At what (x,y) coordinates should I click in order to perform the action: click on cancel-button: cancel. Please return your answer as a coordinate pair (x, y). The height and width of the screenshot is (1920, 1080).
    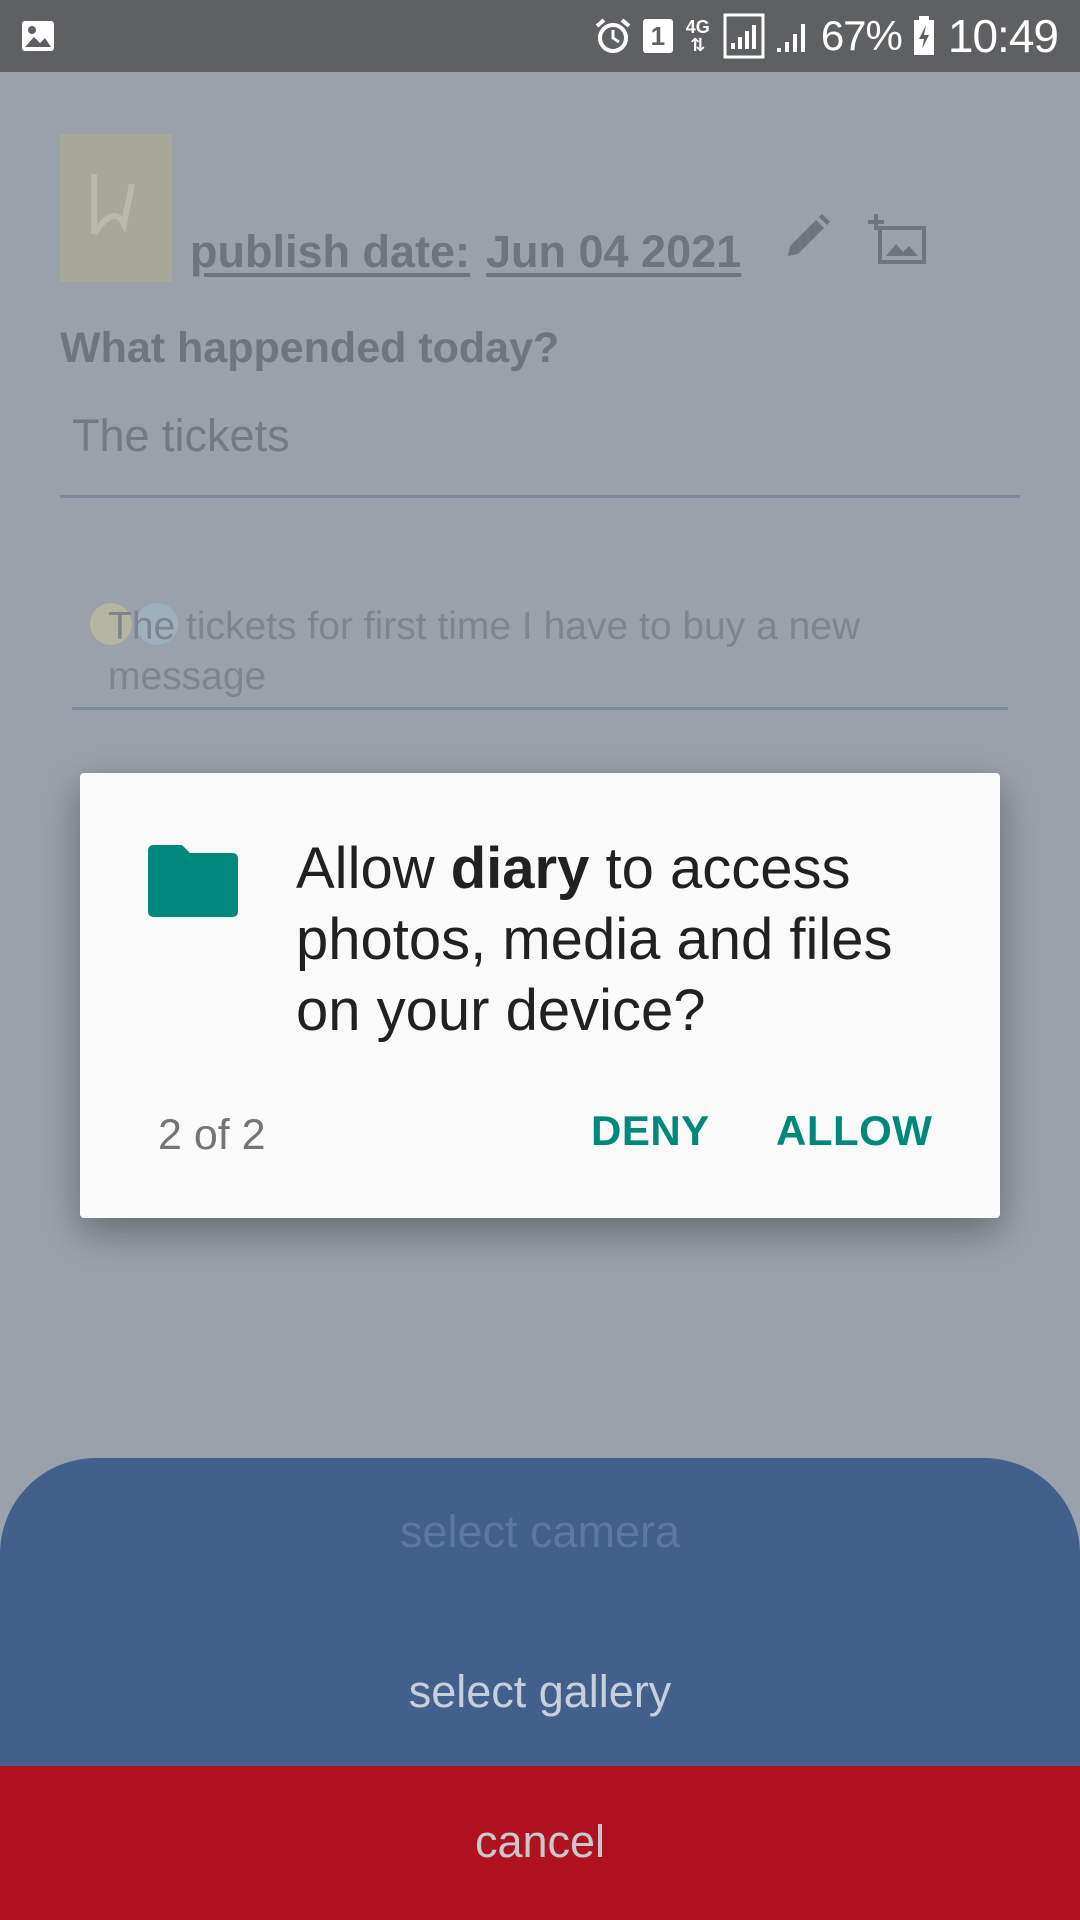
    Looking at the image, I should click on (540, 1843).